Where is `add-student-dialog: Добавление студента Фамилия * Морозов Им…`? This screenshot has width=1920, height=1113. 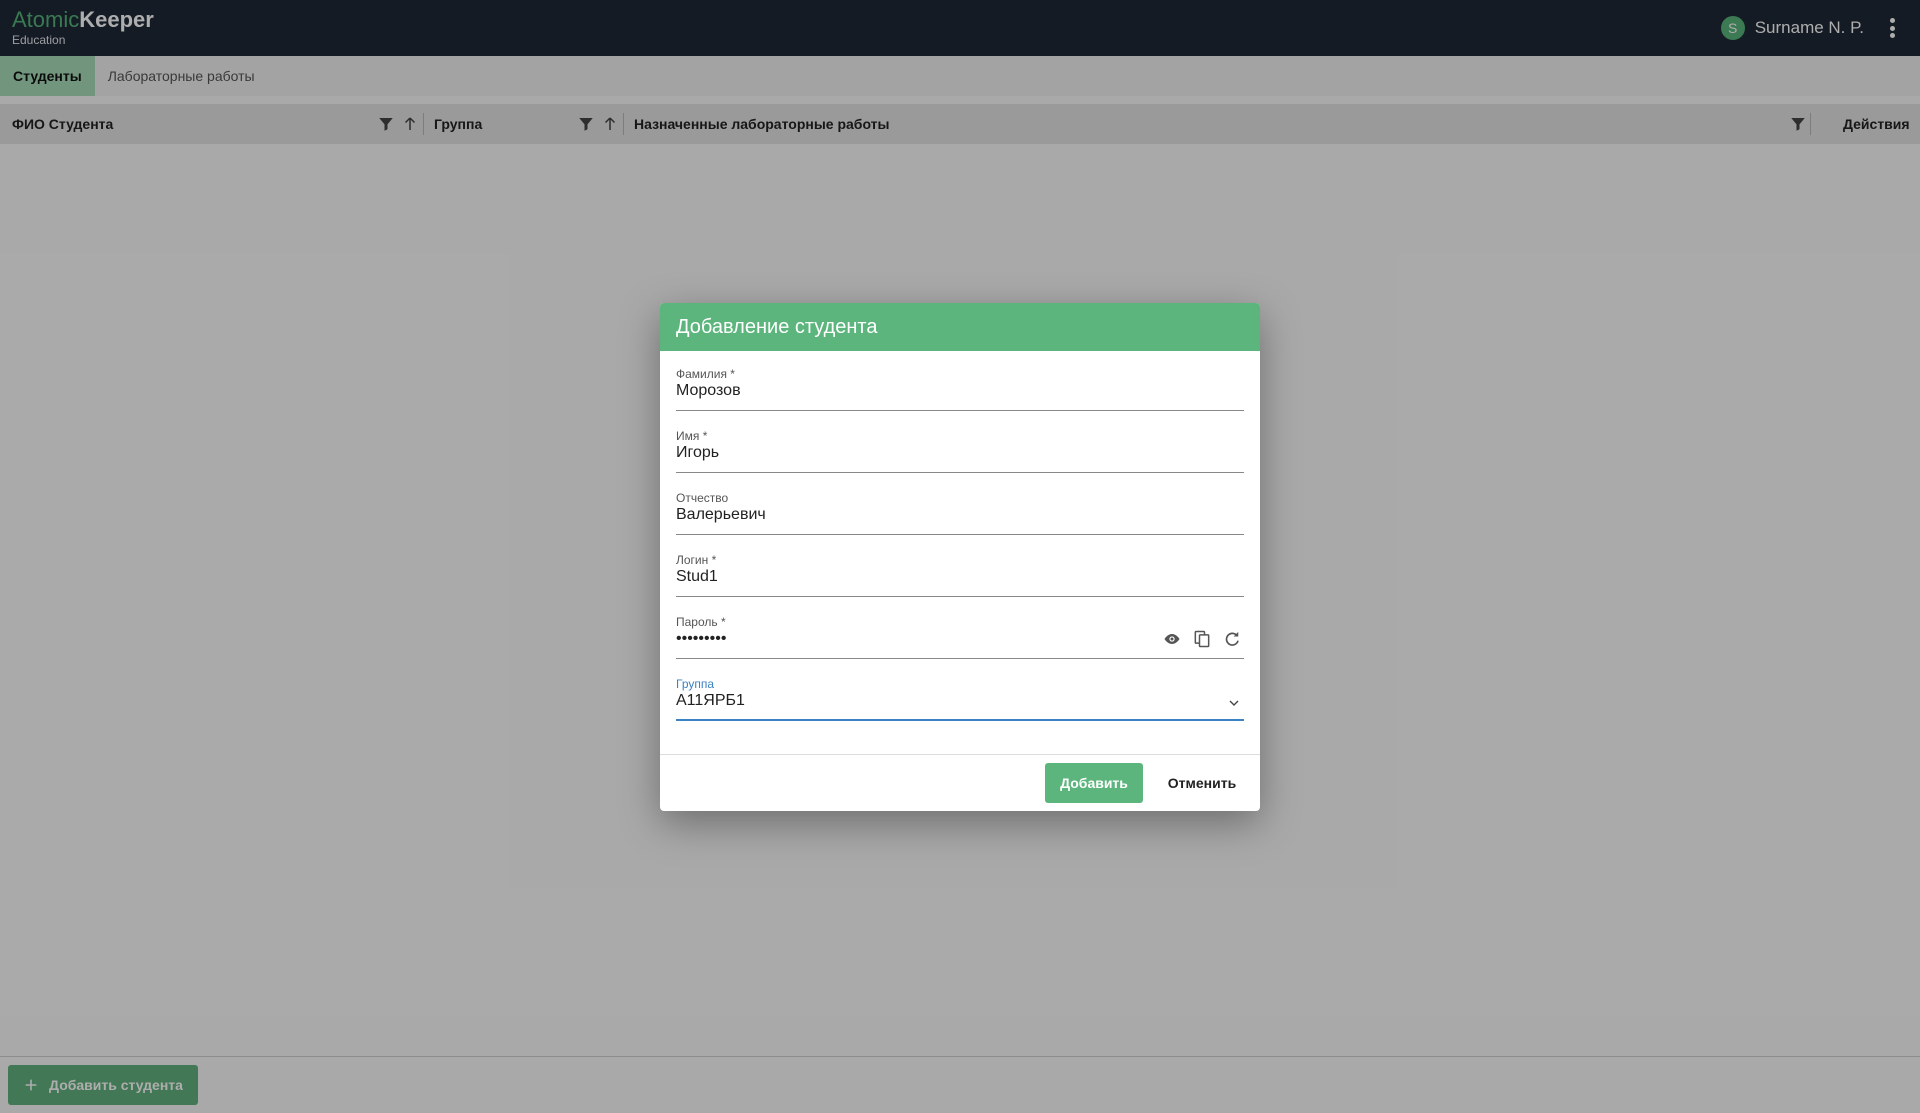
add-student-dialog: Добавление студента Фамилия * Морозов Им… is located at coordinates (960, 557).